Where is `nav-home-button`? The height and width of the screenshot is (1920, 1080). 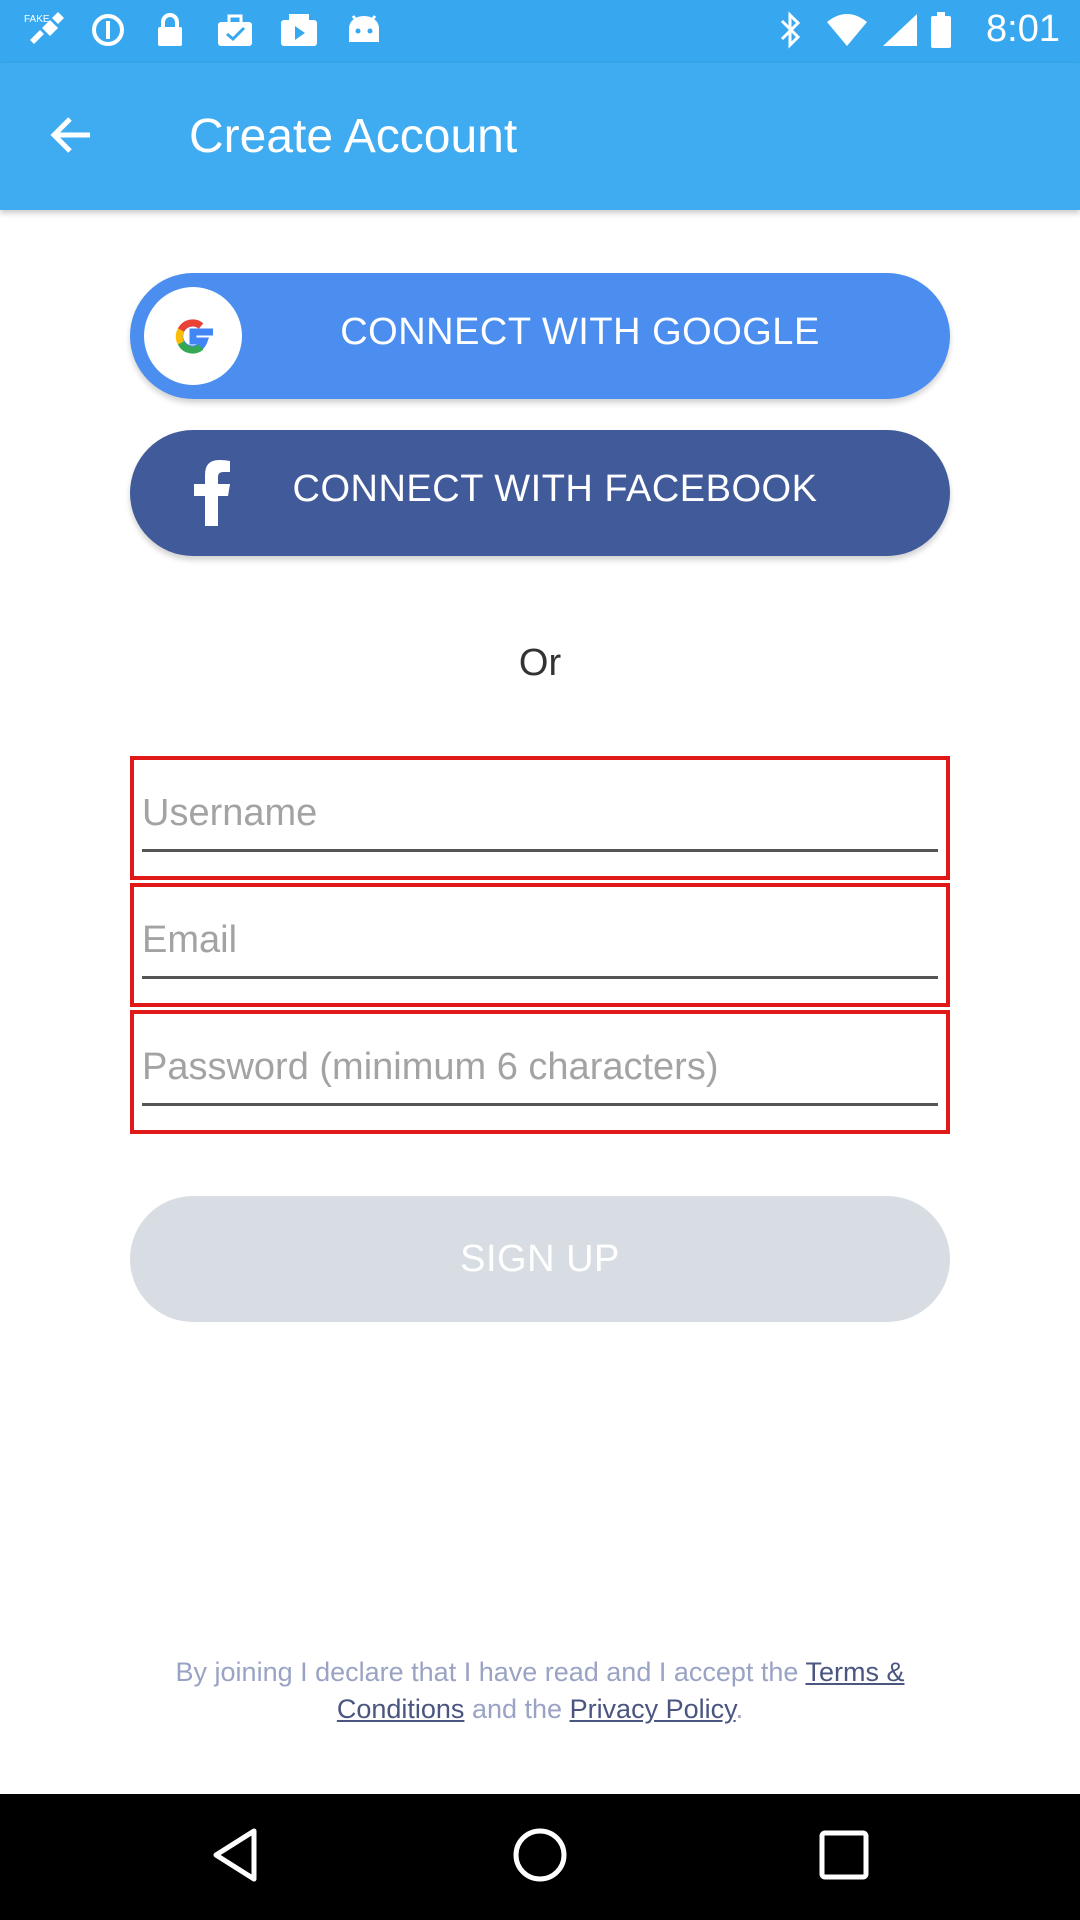
nav-home-button is located at coordinates (540, 1857).